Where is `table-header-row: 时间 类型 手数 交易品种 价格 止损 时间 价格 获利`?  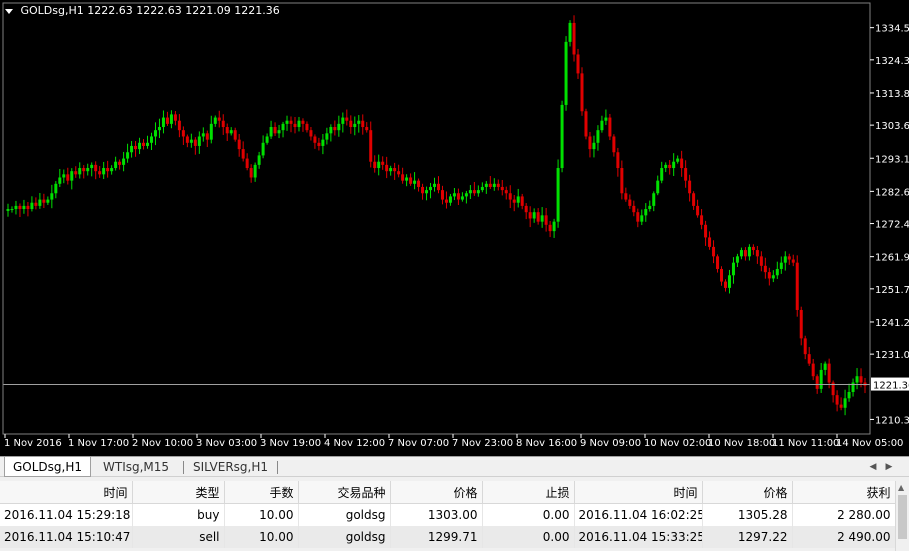
table-header-row: 时间 类型 手数 交易品种 价格 止损 时间 价格 获利 is located at coordinates (448, 492).